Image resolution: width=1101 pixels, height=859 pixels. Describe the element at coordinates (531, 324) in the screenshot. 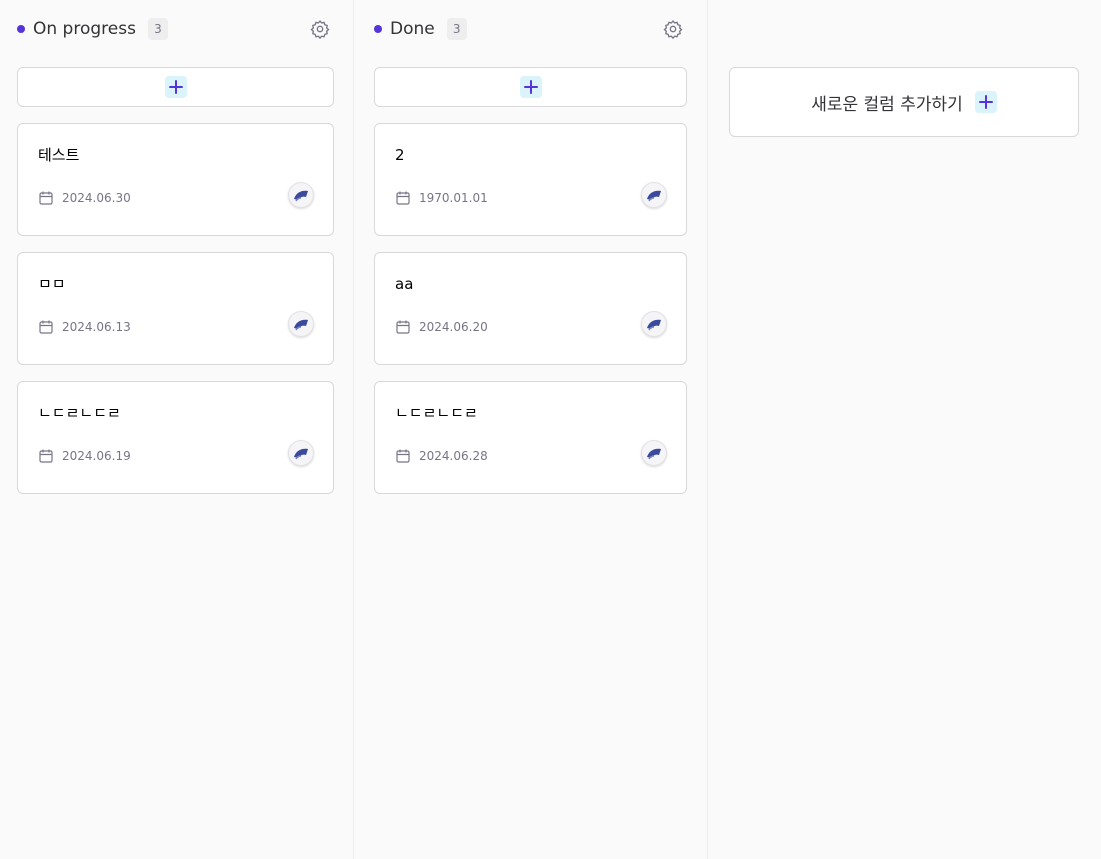

I see `card-meta: 2024.06.20` at that location.